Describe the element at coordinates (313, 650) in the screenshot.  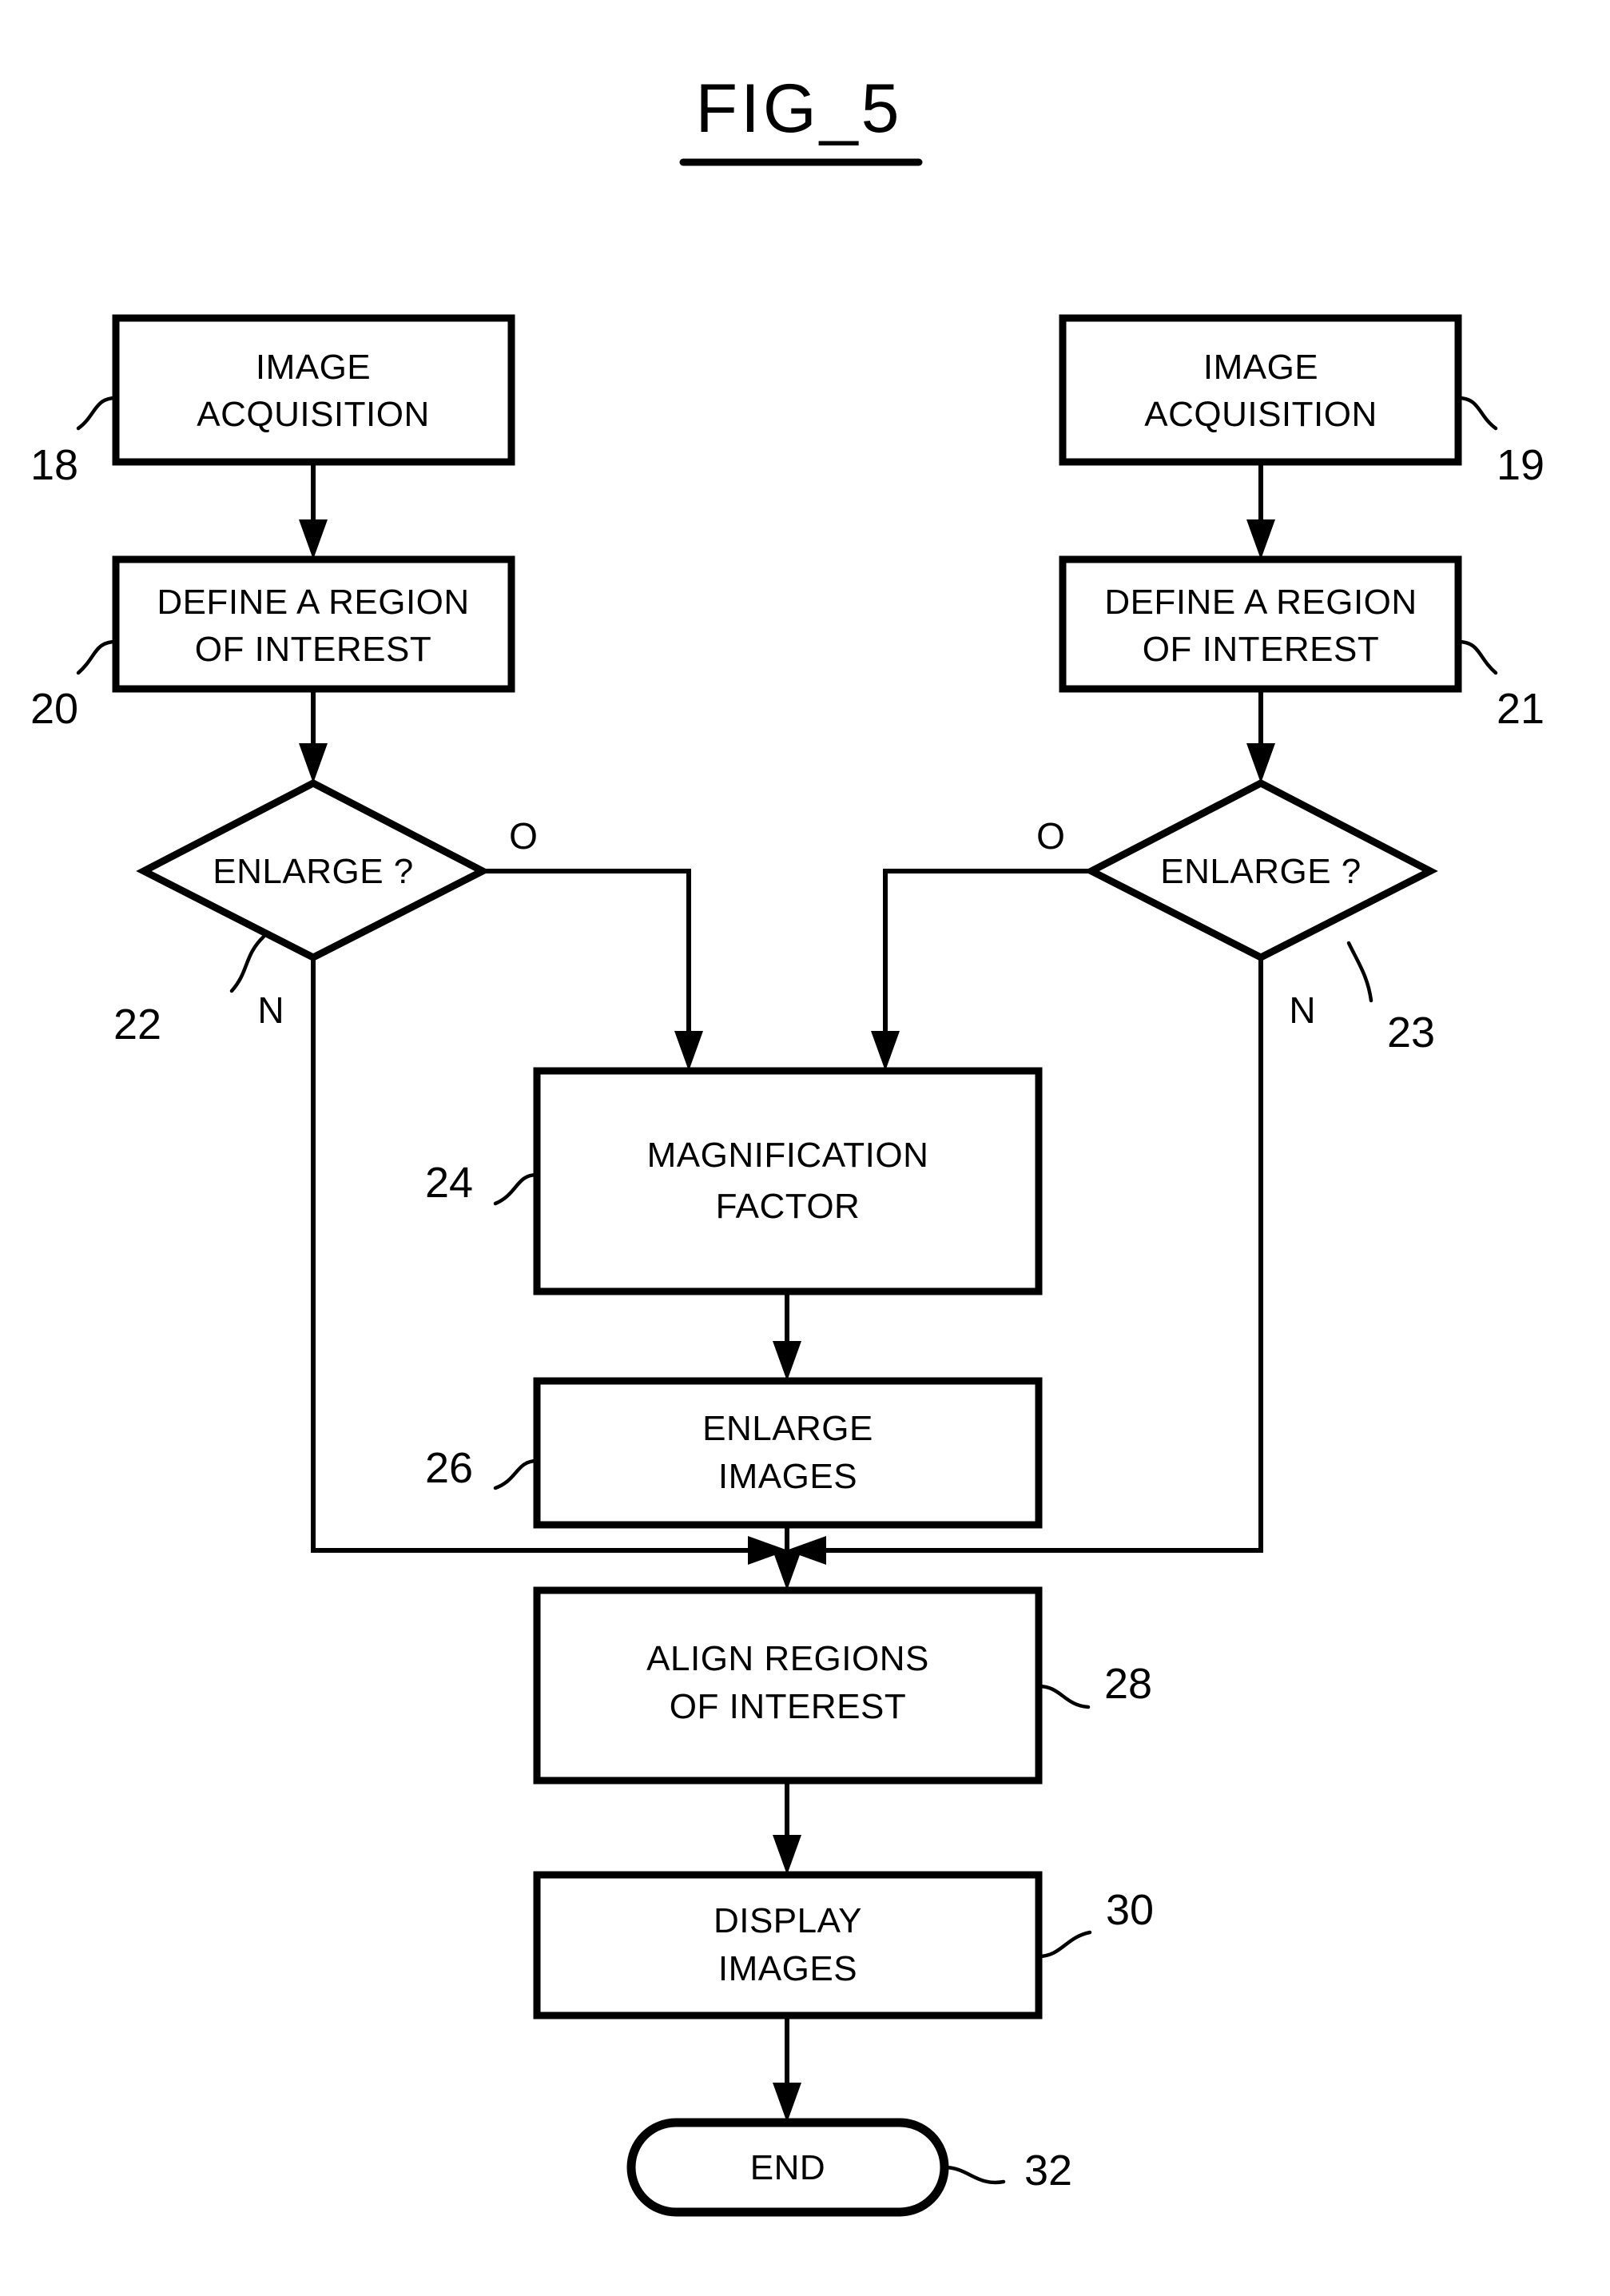
I see `node-20-label-line2: OF INTEREST` at that location.